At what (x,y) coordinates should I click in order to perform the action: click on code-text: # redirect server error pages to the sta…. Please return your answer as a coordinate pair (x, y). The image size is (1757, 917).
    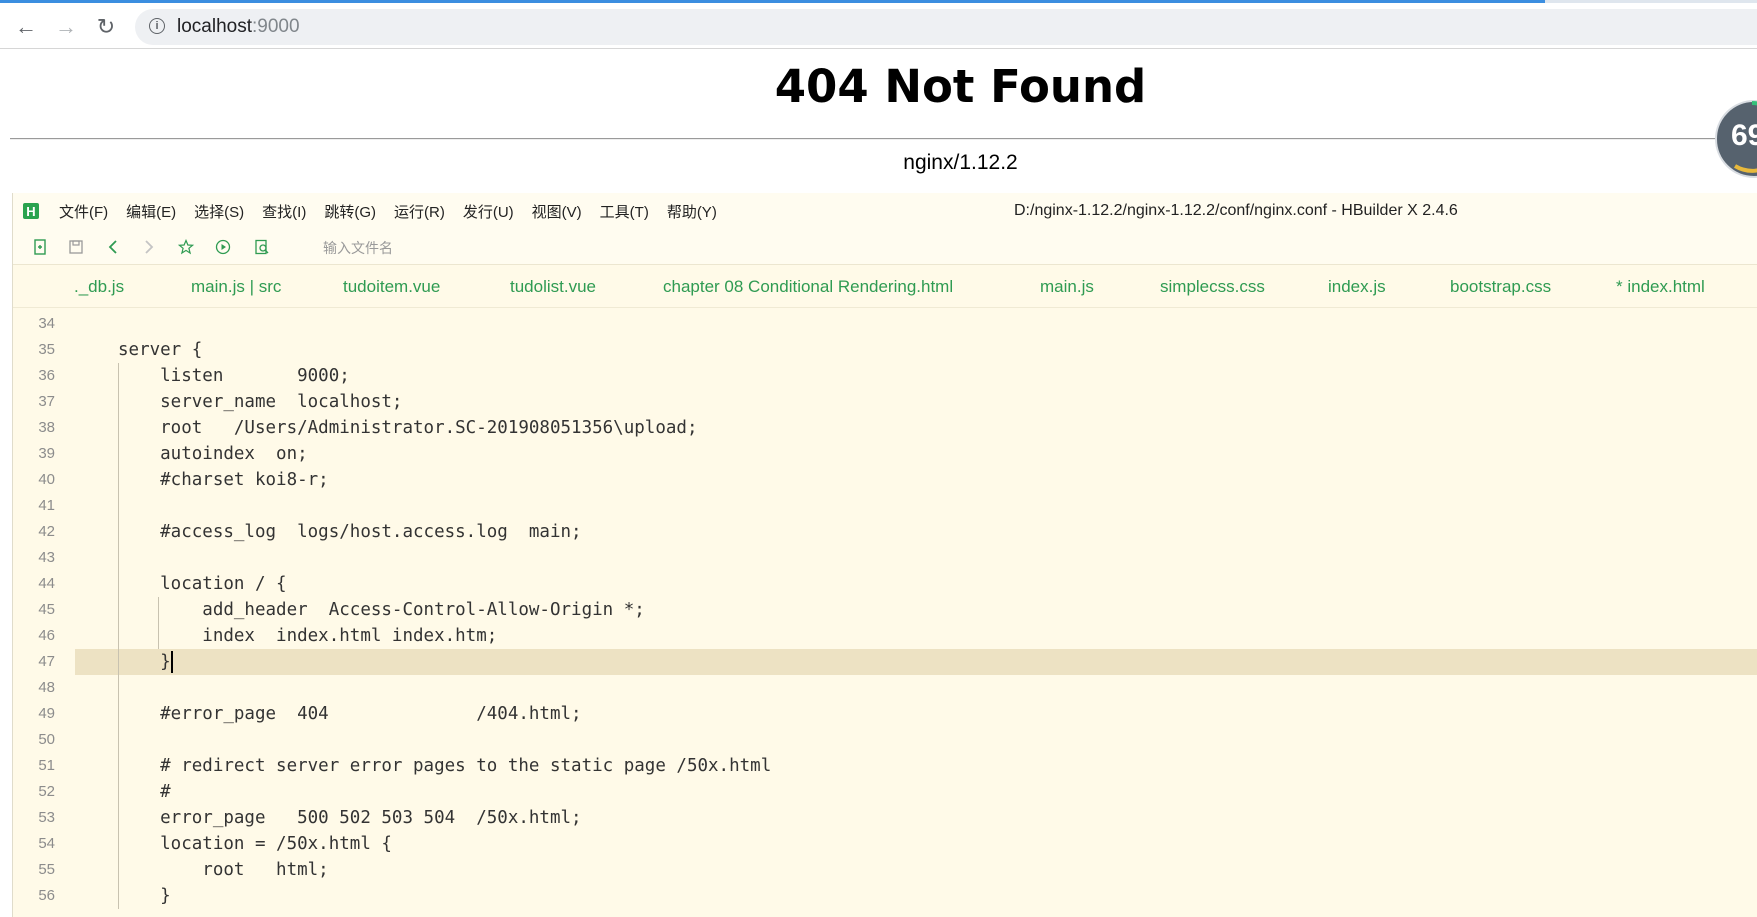
    Looking at the image, I should click on (444, 766).